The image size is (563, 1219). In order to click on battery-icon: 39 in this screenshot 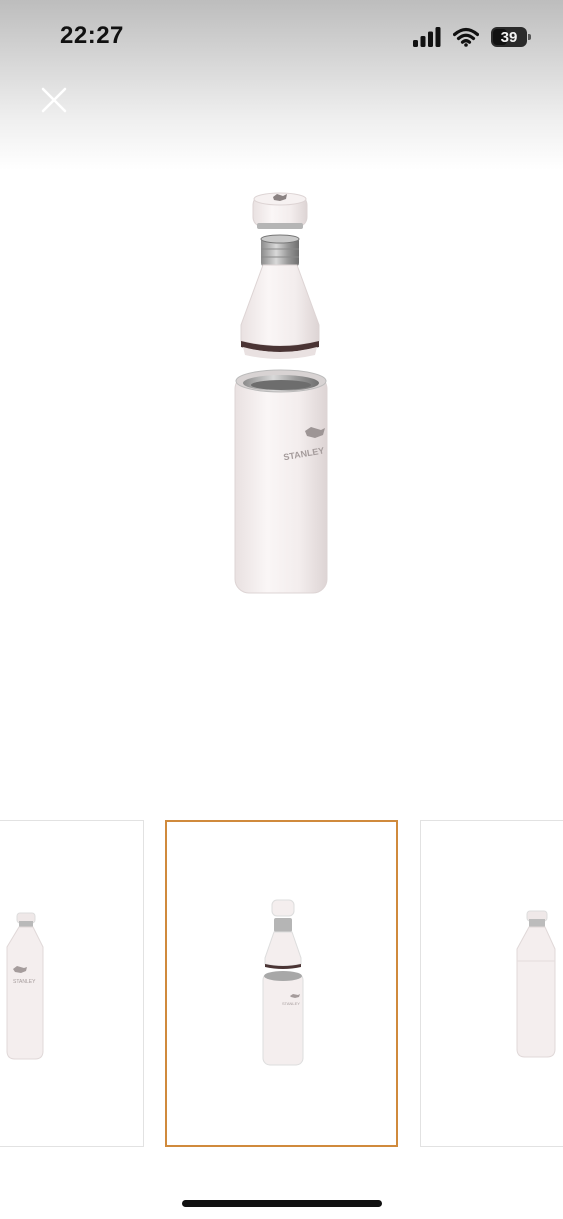, I will do `click(511, 37)`.